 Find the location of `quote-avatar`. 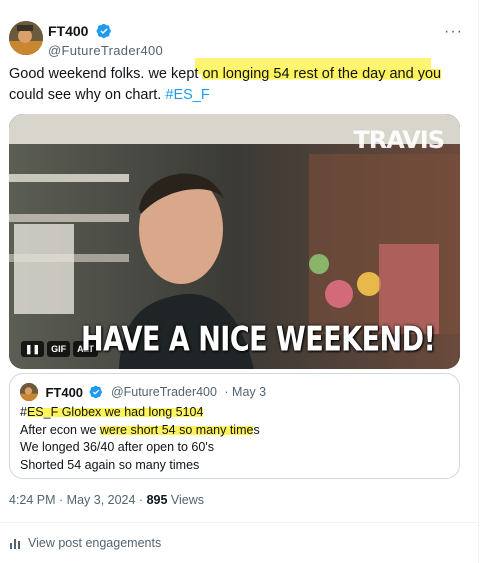

quote-avatar is located at coordinates (29, 392).